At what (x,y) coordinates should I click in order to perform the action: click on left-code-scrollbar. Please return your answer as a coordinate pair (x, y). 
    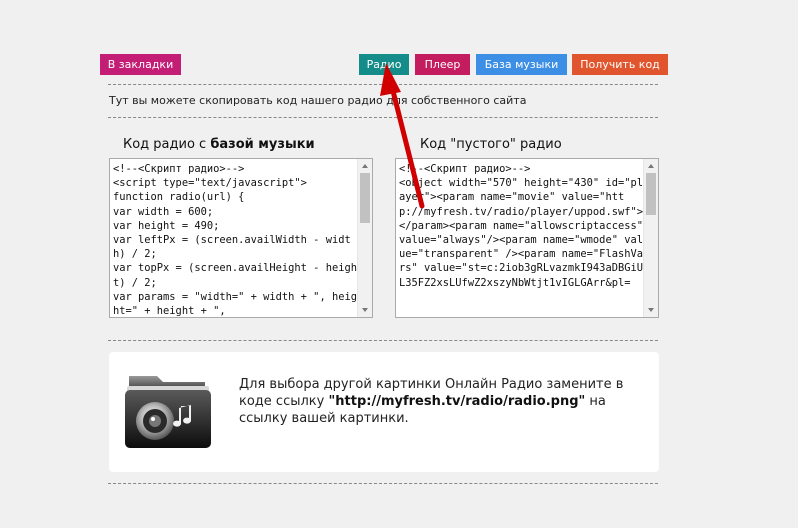
    Looking at the image, I should click on (364, 238).